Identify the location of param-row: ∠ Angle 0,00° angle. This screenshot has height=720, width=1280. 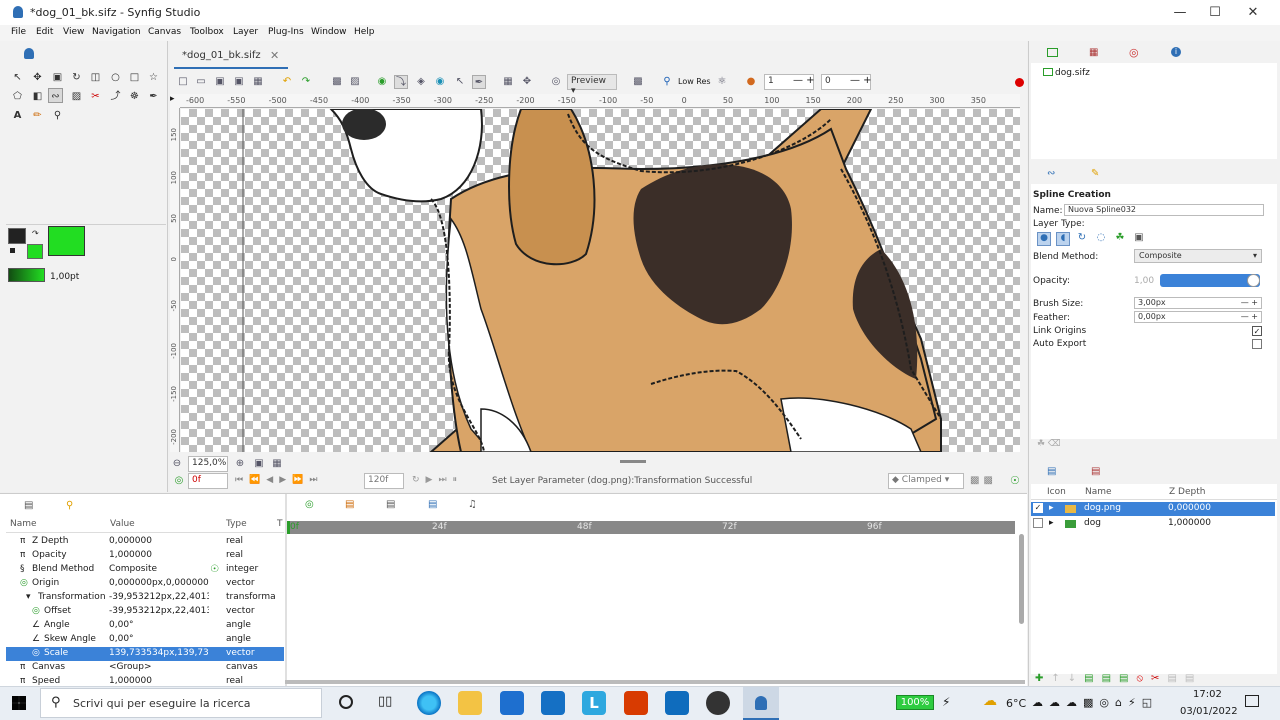
(145, 626).